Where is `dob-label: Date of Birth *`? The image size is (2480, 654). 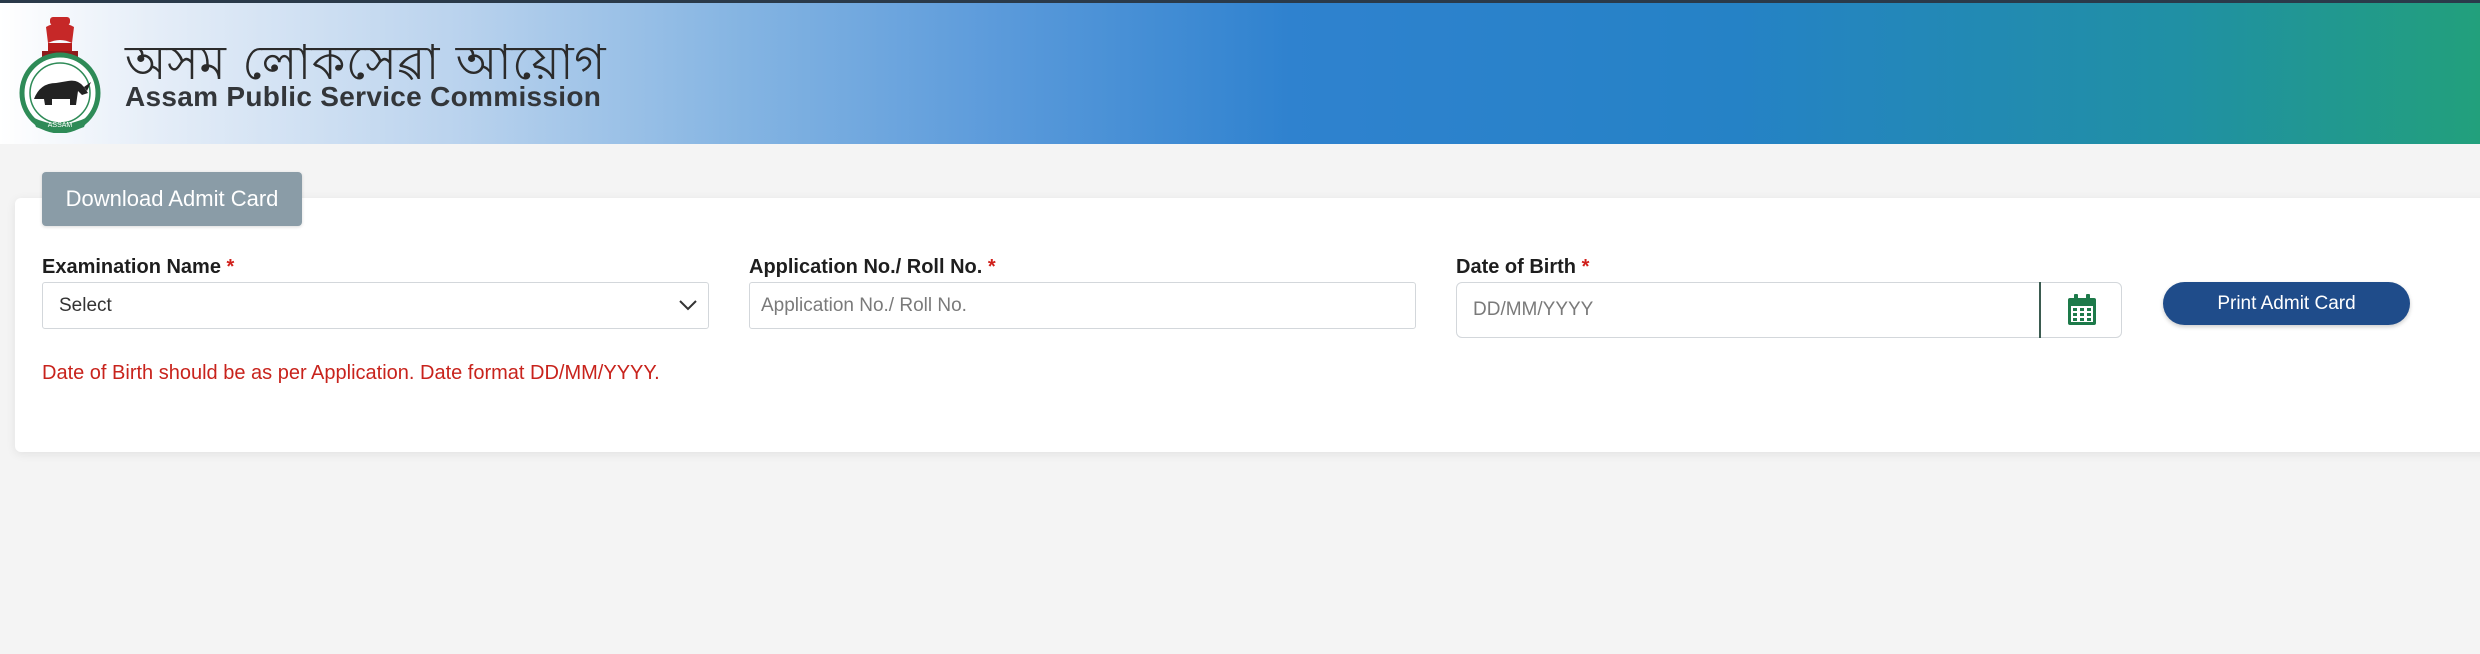
dob-label: Date of Birth * is located at coordinates (1522, 267).